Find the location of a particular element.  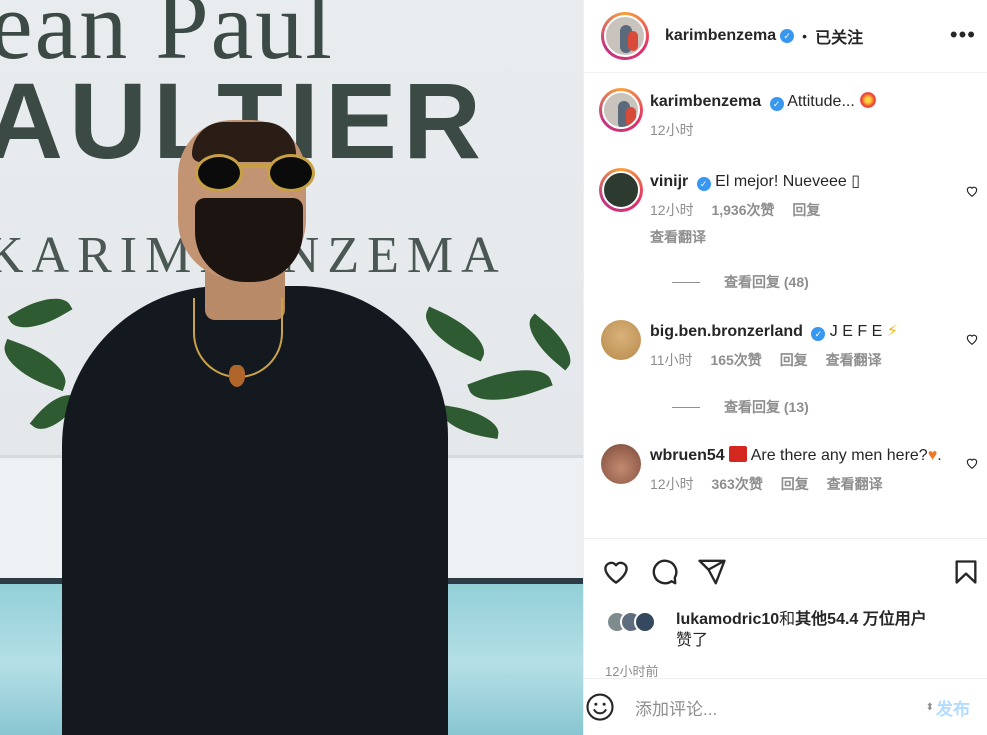

comment-icon is located at coordinates (664, 572).